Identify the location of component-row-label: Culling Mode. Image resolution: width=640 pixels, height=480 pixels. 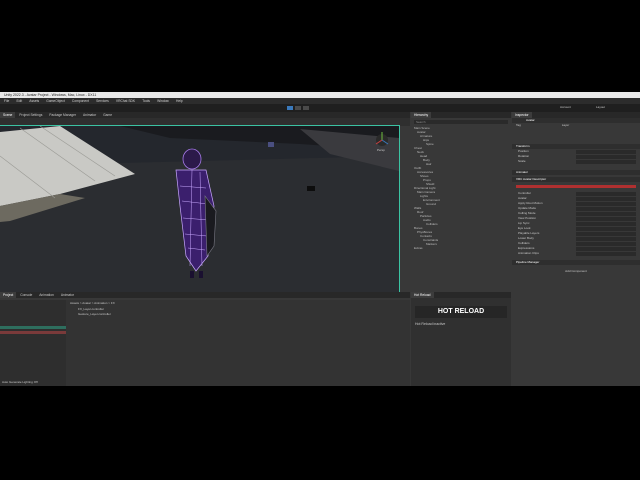
(527, 213).